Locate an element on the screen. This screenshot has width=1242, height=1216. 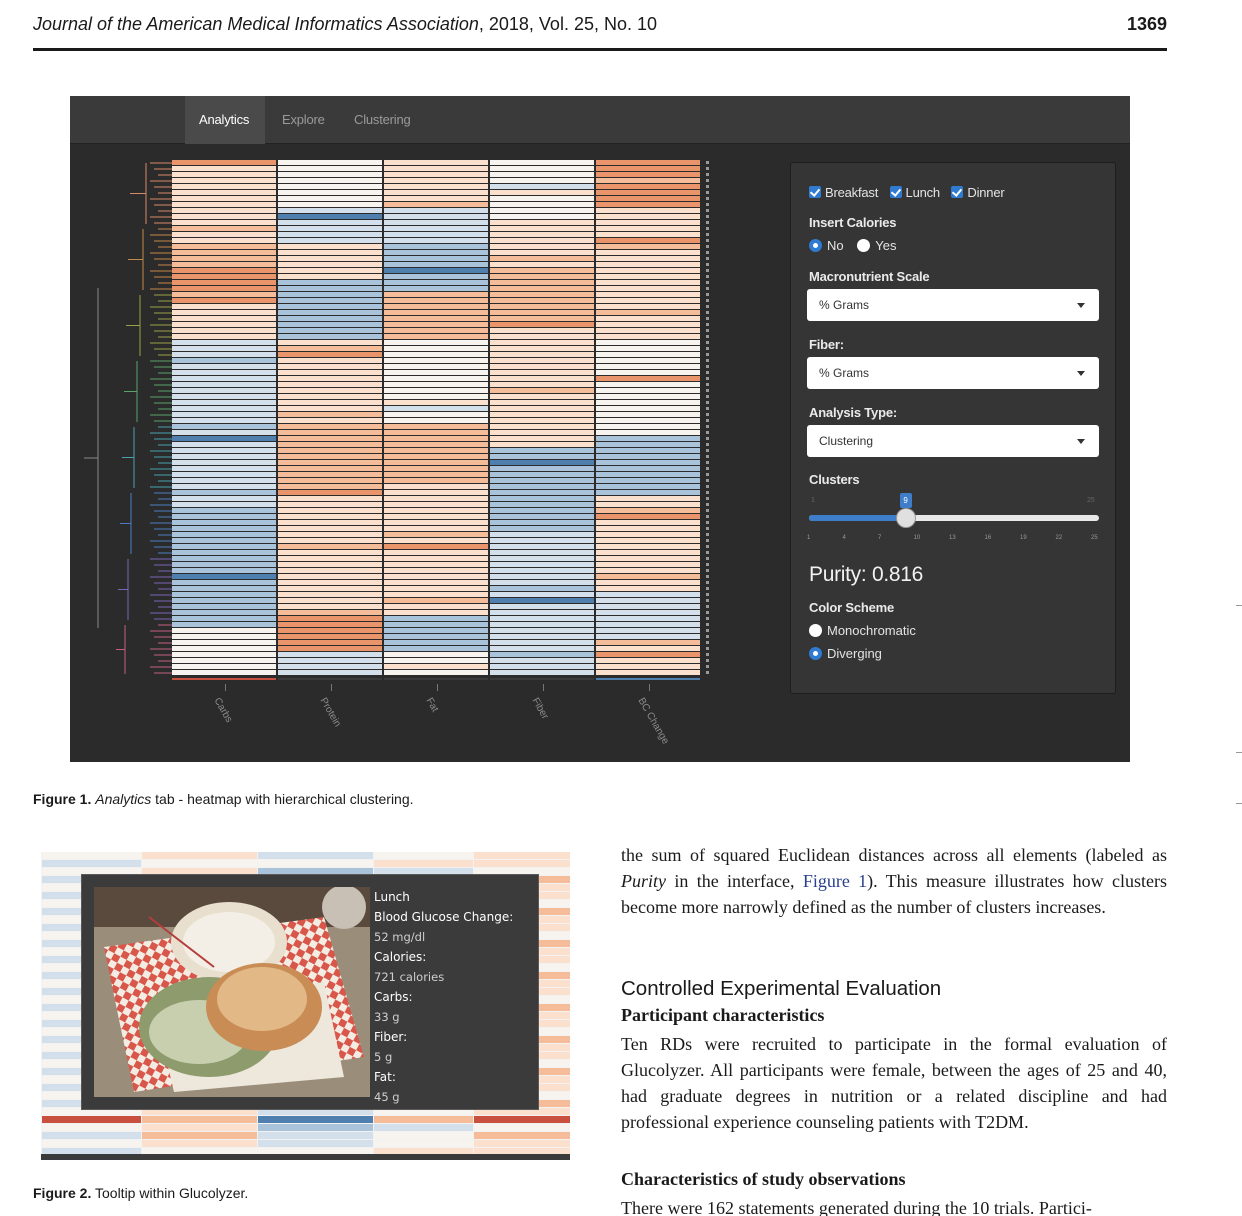
chevron-down-icon is located at coordinates (1081, 373).